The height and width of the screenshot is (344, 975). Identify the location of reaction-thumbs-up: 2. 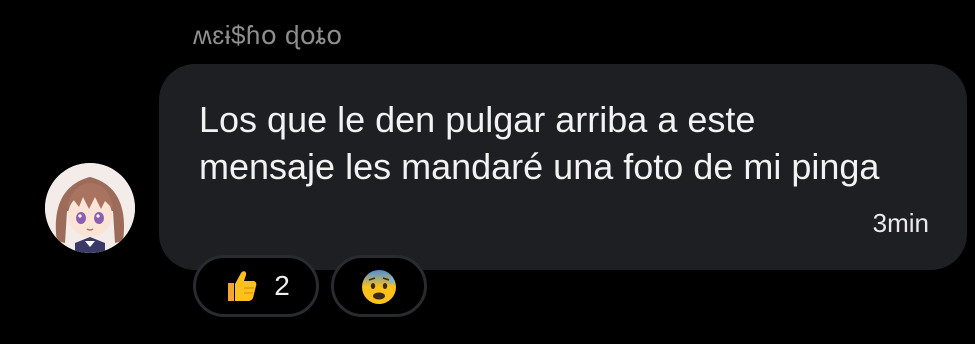
(256, 286).